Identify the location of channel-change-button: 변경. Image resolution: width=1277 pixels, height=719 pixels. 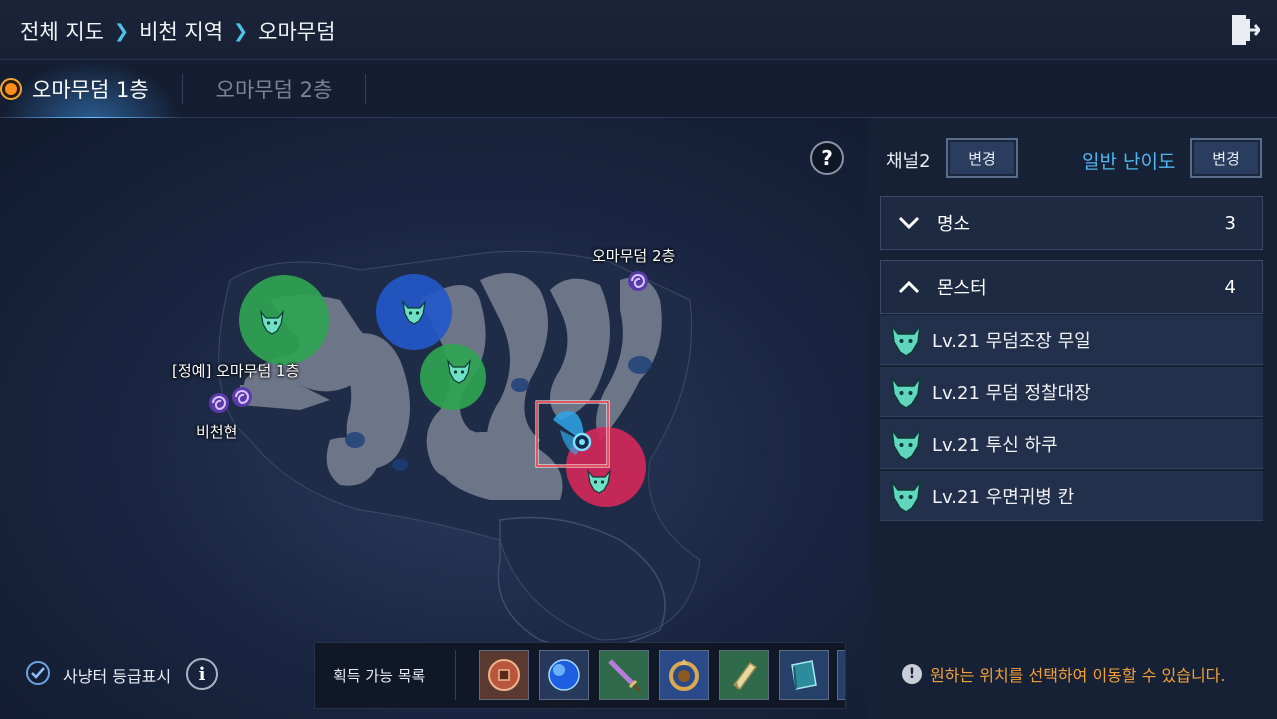
(982, 158).